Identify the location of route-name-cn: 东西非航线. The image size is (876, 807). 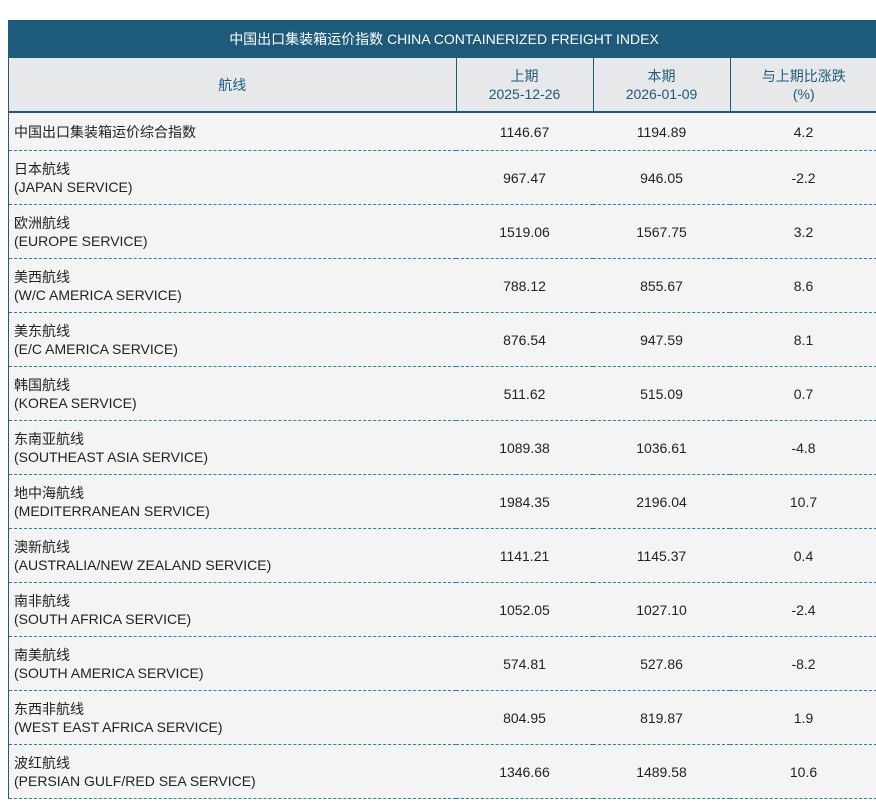
(49, 708).